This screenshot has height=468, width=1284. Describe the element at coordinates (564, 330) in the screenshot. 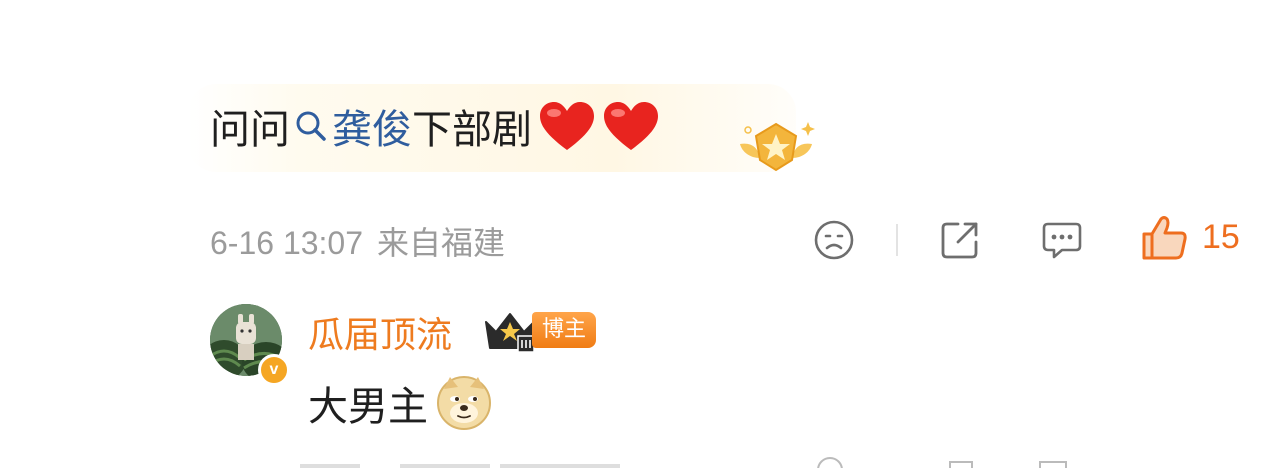

I see `blogger-tag: 博主` at that location.